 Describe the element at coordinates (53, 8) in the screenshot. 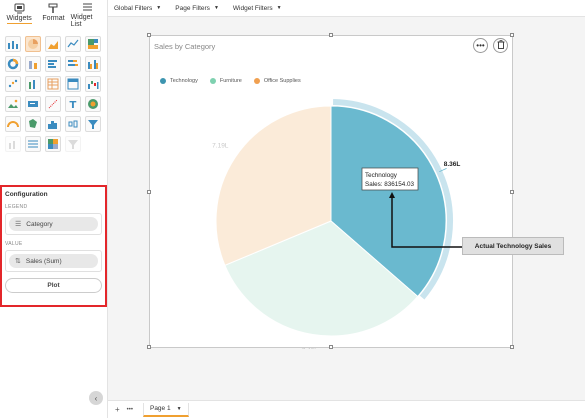

I see `format-icon` at that location.